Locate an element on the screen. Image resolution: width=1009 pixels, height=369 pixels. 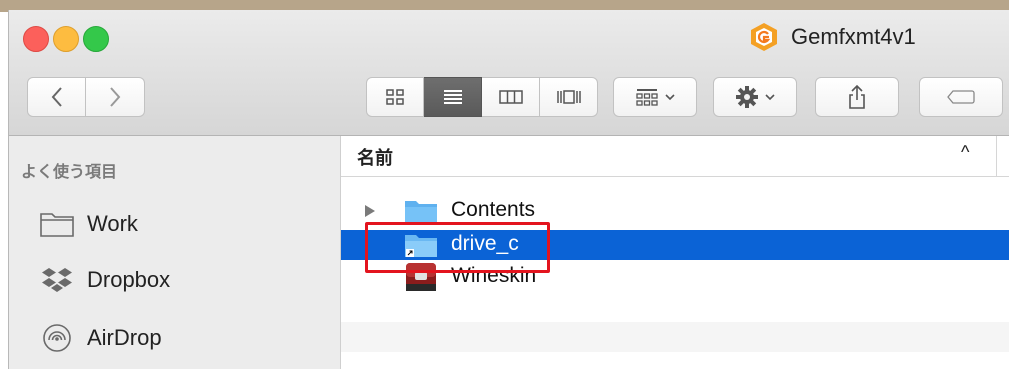
cover-flow-icon is located at coordinates (568, 97).